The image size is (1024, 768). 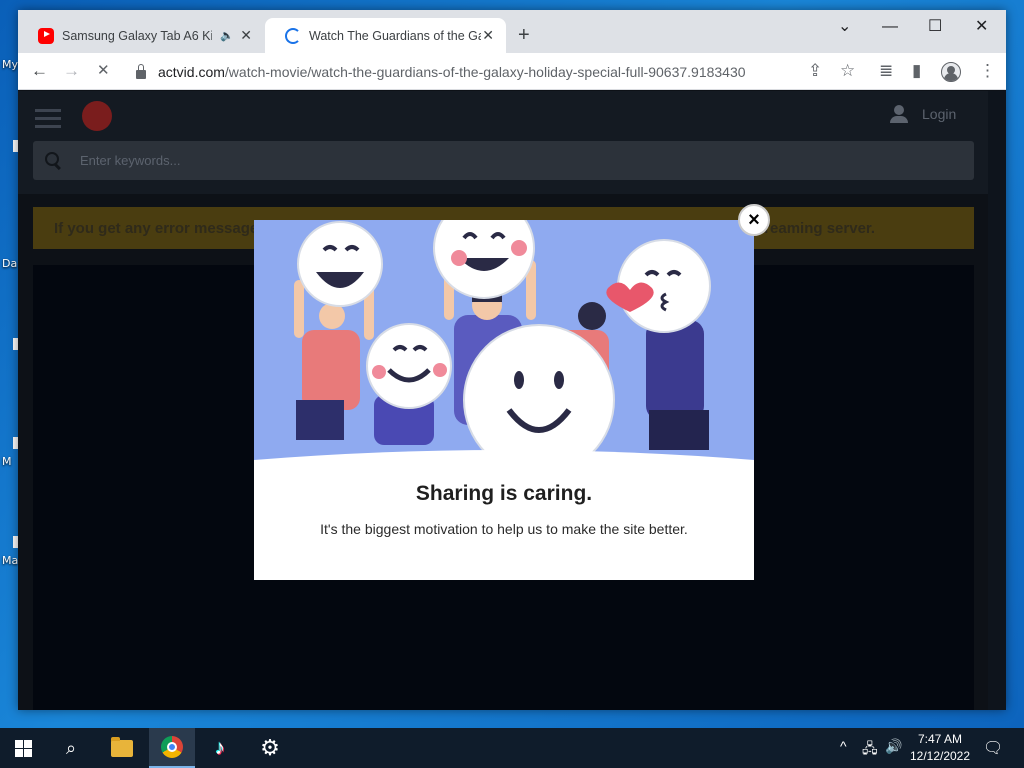 What do you see at coordinates (951, 72) in the screenshot?
I see `profile-avatar-icon` at bounding box center [951, 72].